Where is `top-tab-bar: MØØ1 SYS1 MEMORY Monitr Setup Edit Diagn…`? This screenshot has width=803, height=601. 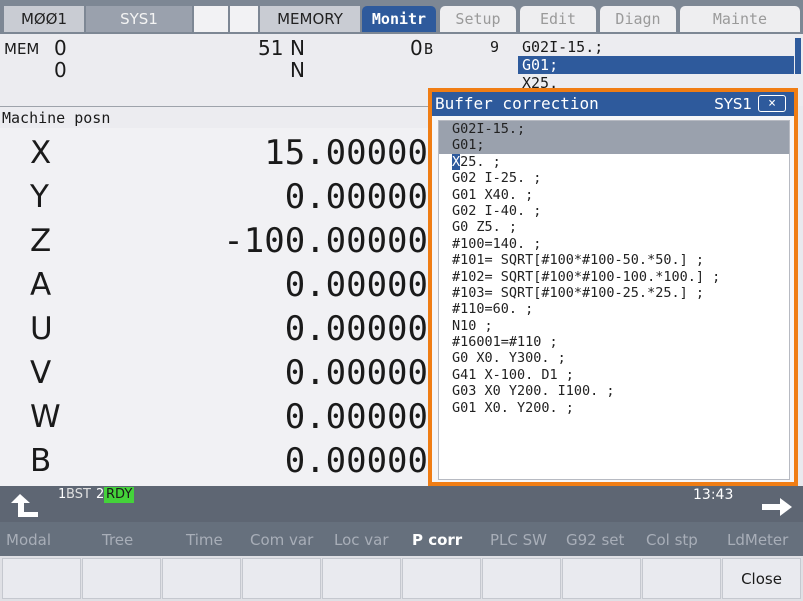 top-tab-bar: MØØ1 SYS1 MEMORY Monitr Setup Edit Diagn… is located at coordinates (401, 17).